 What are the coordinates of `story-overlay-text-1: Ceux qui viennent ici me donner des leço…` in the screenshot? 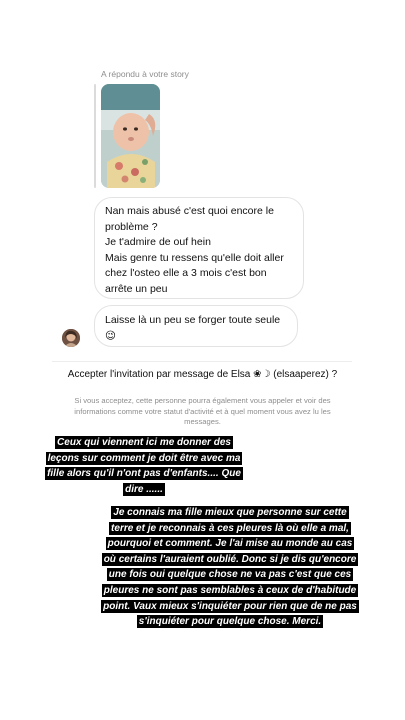 It's located at (144, 466).